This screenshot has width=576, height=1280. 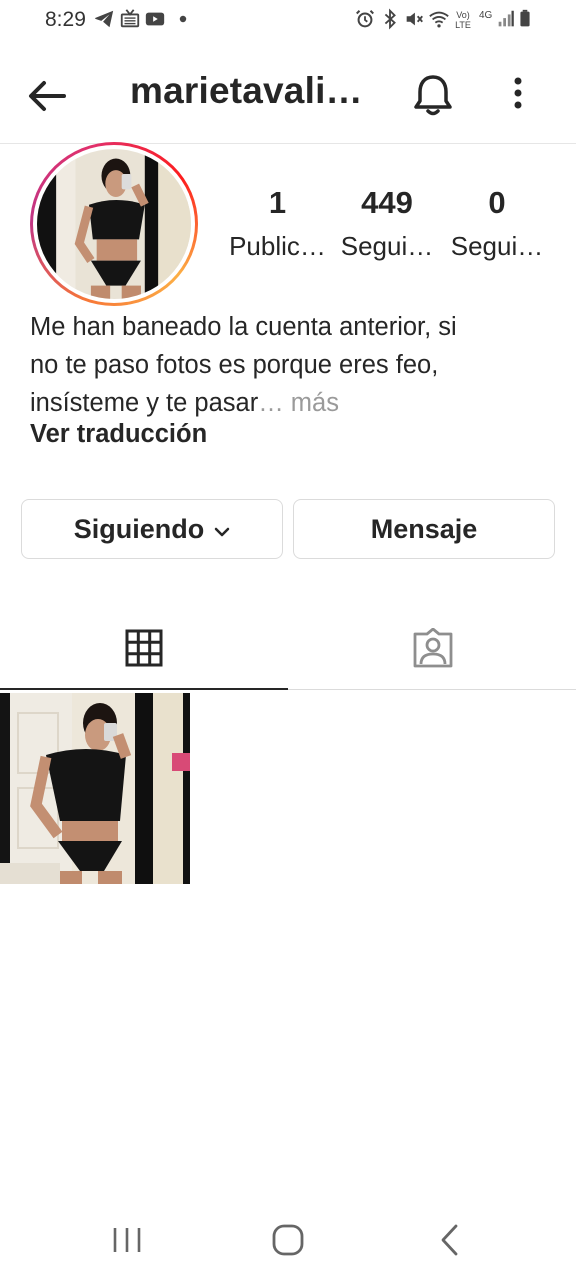 I want to click on nav-home-button, so click(x=288, y=1240).